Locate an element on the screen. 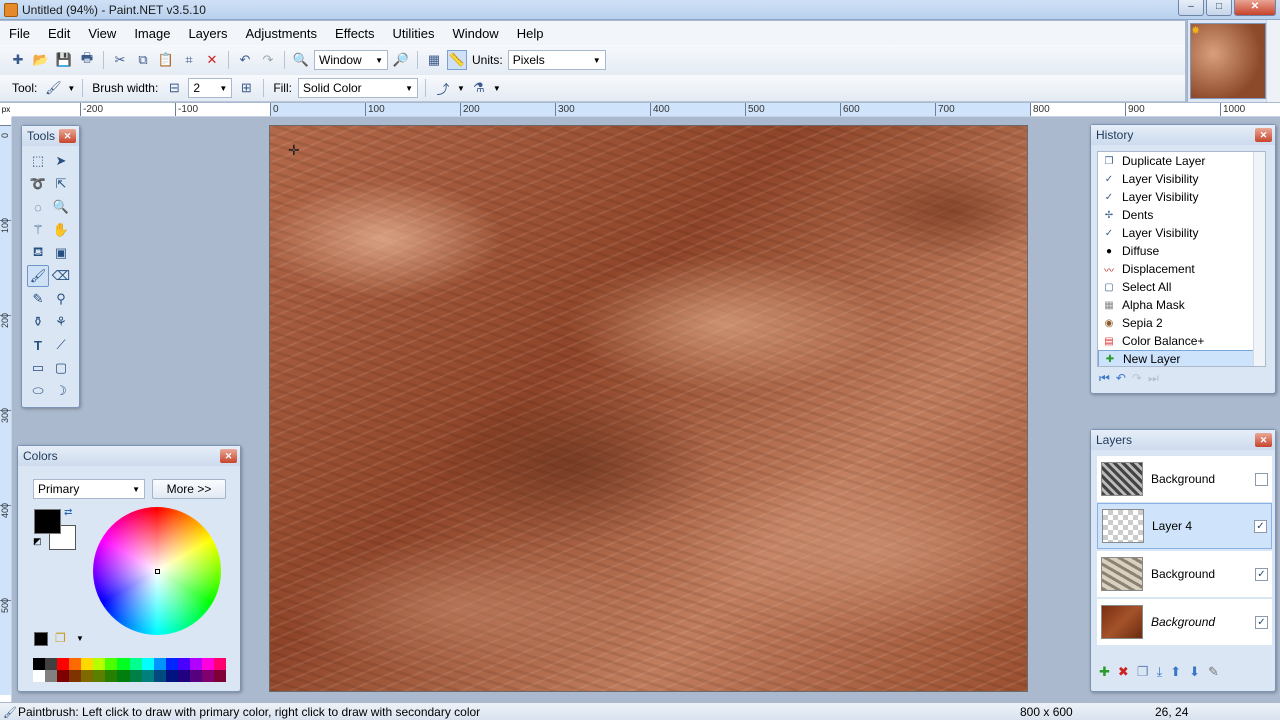 This screenshot has width=1280, height=720. alpha-blending-icon: ⚗ is located at coordinates (479, 88).